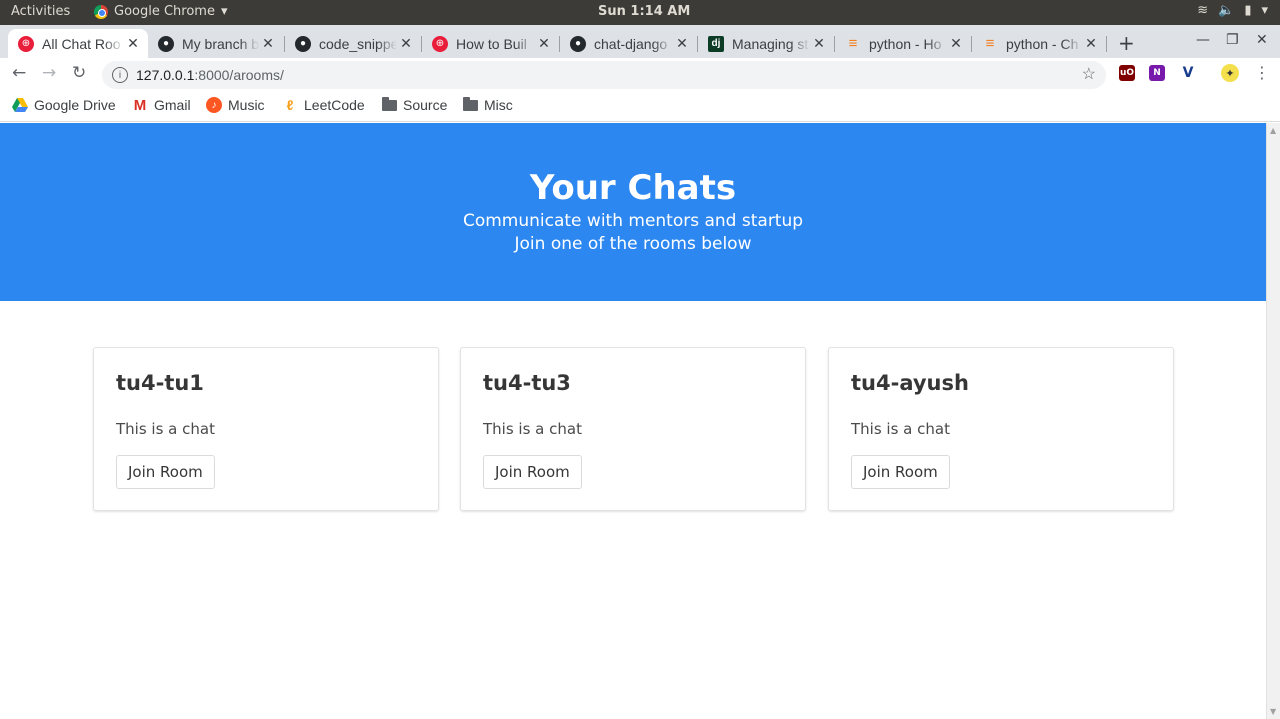 This screenshot has width=1280, height=719. I want to click on bookmark-google-drive: Google Drive, so click(64, 105).